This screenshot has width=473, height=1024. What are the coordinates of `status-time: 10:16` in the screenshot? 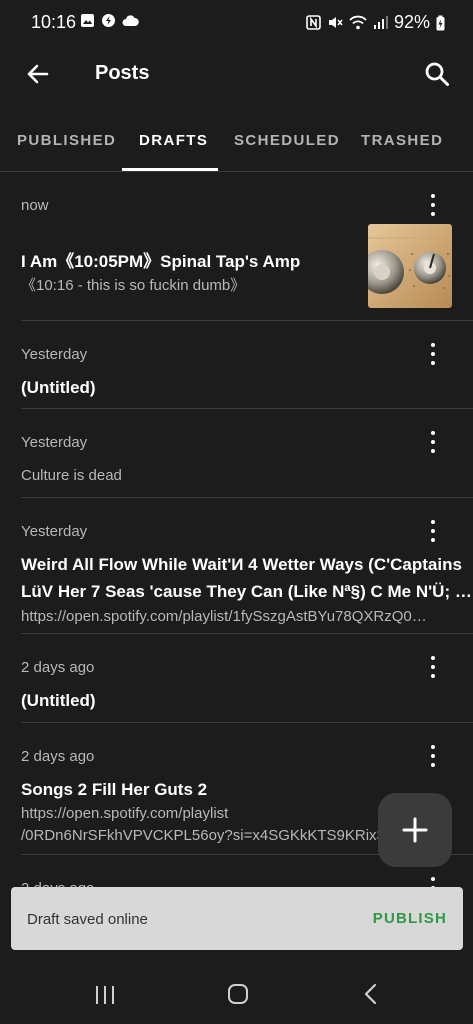 It's located at (54, 22).